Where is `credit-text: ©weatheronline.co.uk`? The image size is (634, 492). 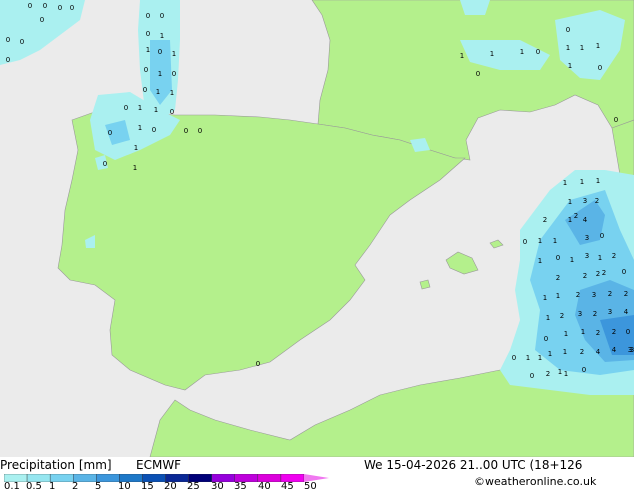
credit-text: ©weatheronline.co.uk is located at coordinates (535, 481).